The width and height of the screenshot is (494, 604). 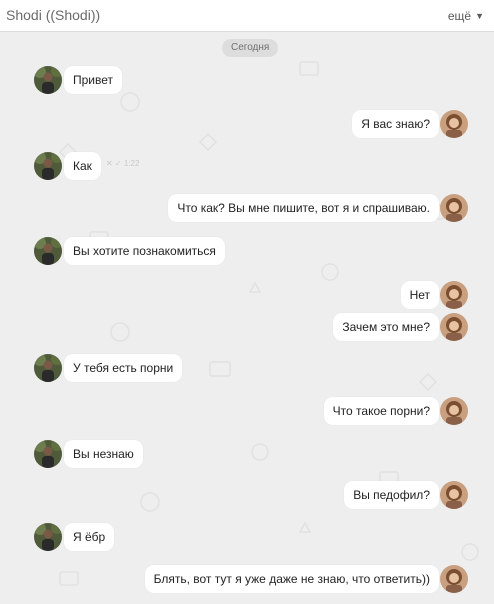 What do you see at coordinates (82, 166) in the screenshot?
I see `message-bubble: Как` at bounding box center [82, 166].